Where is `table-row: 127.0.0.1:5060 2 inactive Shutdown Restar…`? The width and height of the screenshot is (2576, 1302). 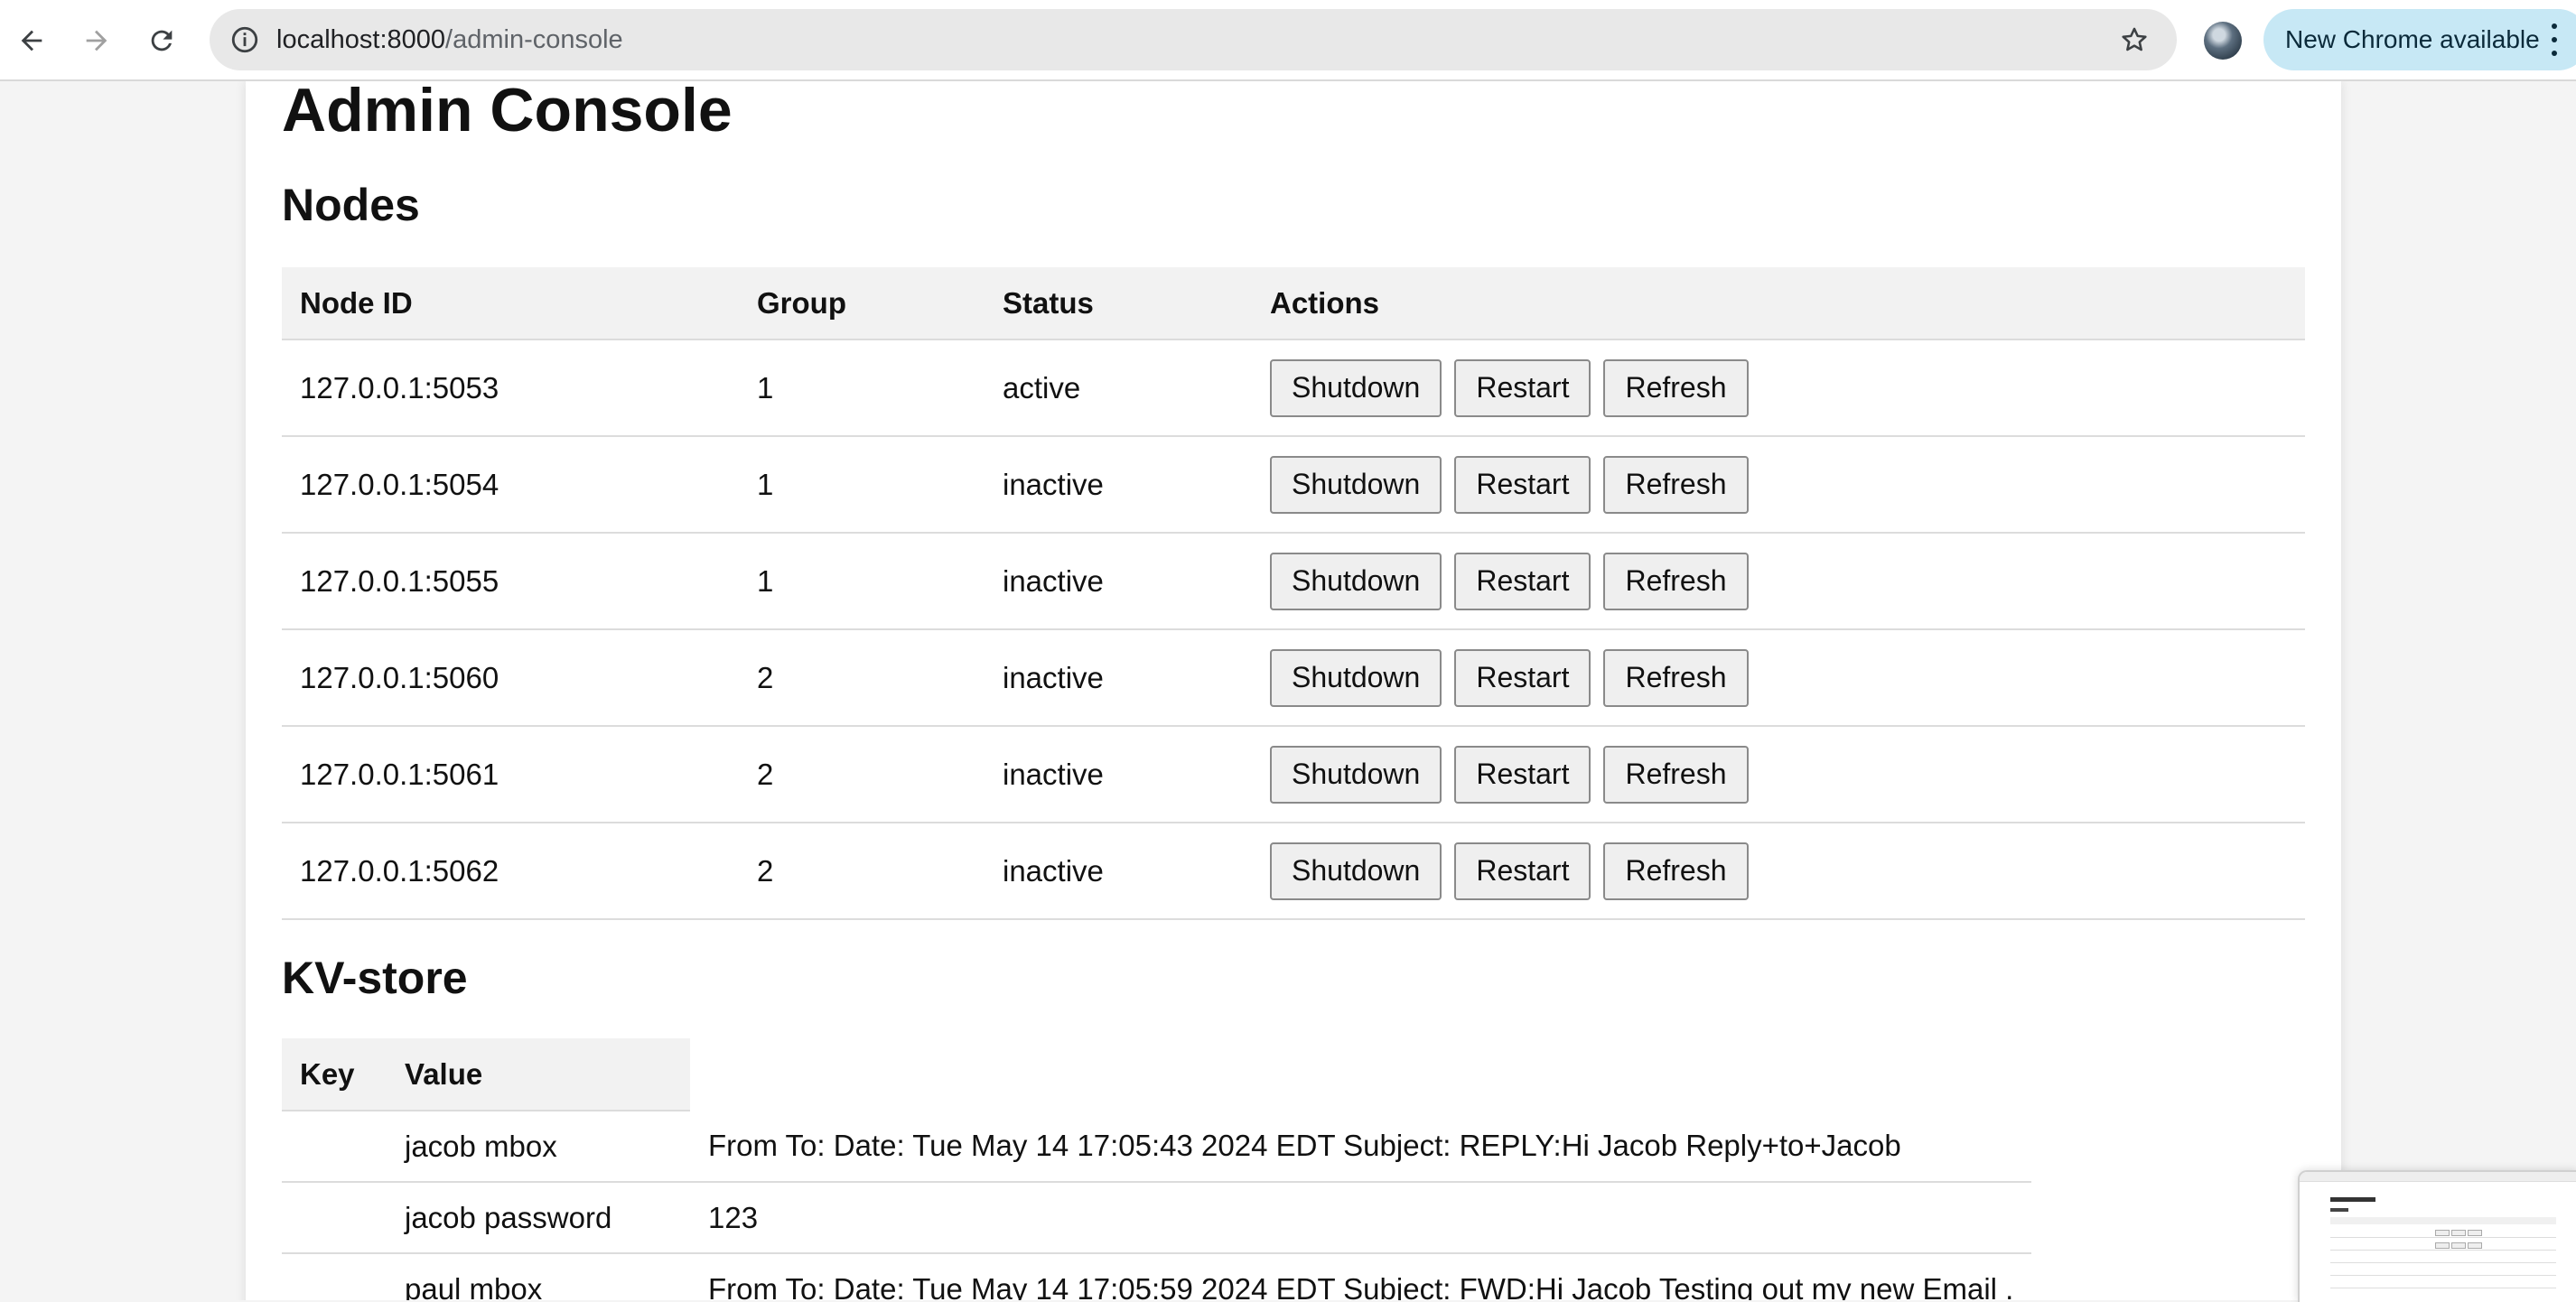
table-row: 127.0.0.1:5060 2 inactive Shutdown Restar… is located at coordinates (1293, 678).